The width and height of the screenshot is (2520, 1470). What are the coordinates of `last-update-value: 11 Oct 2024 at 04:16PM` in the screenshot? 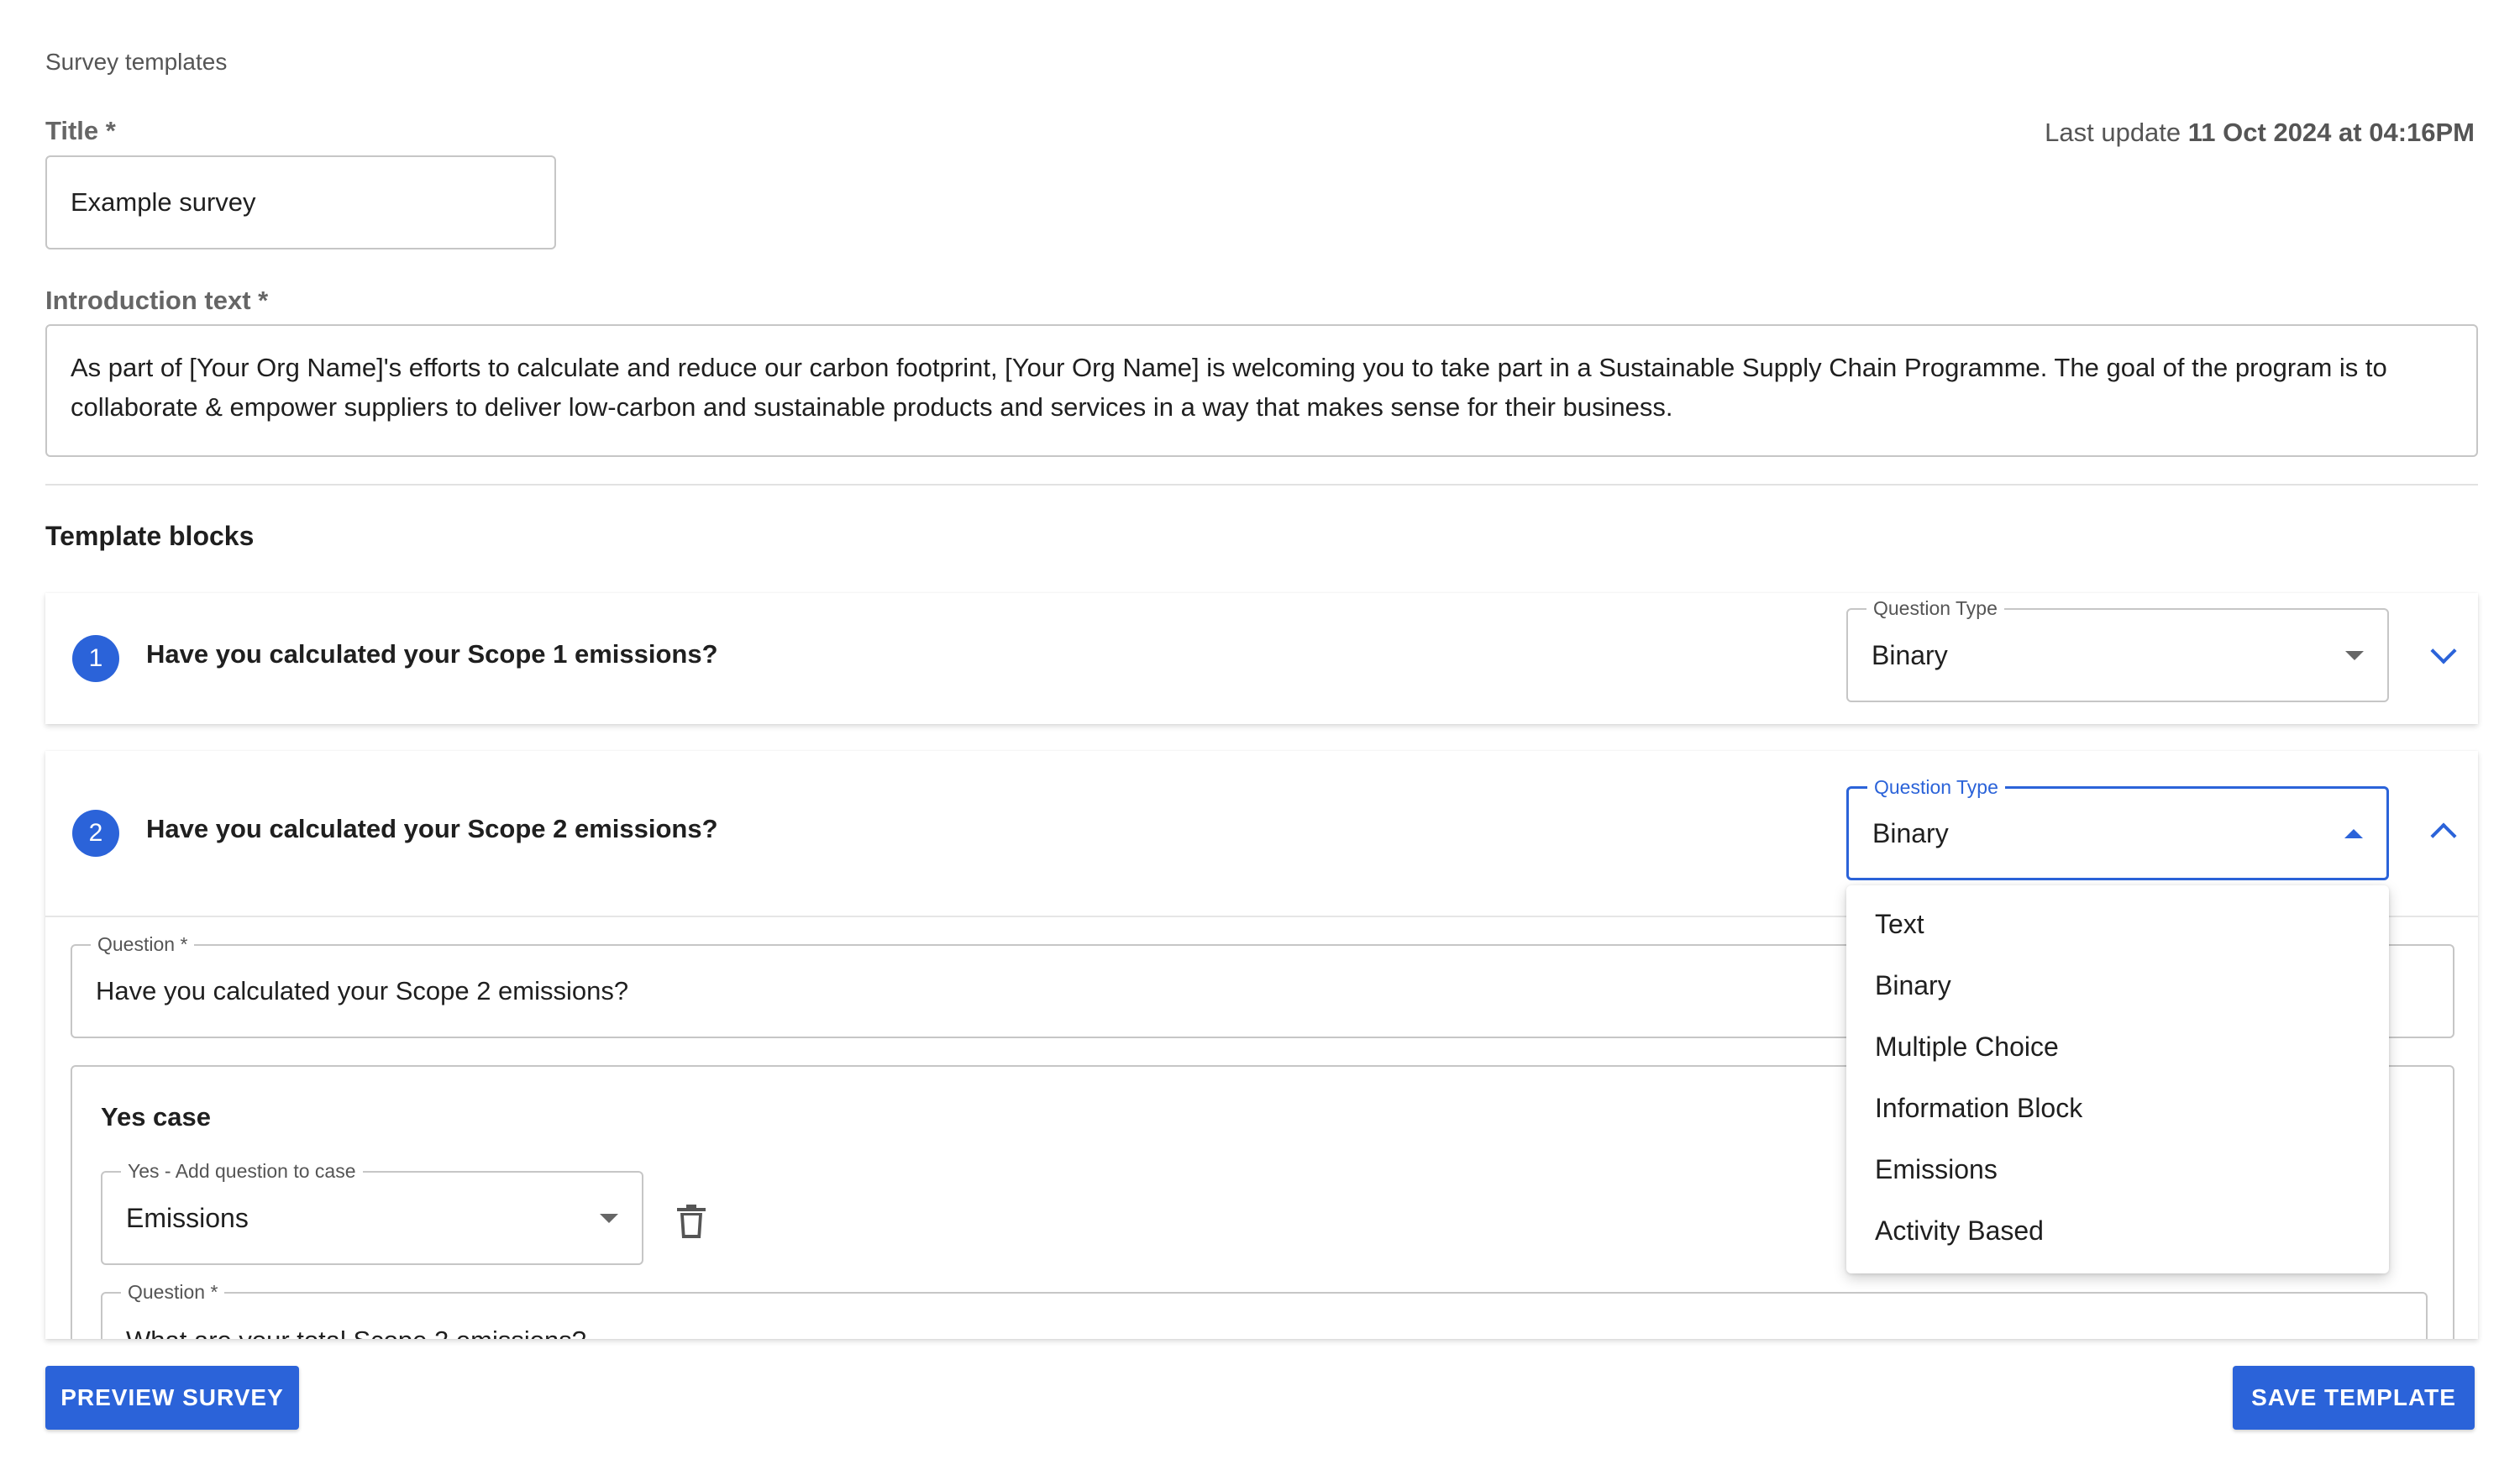 It's located at (2331, 132).